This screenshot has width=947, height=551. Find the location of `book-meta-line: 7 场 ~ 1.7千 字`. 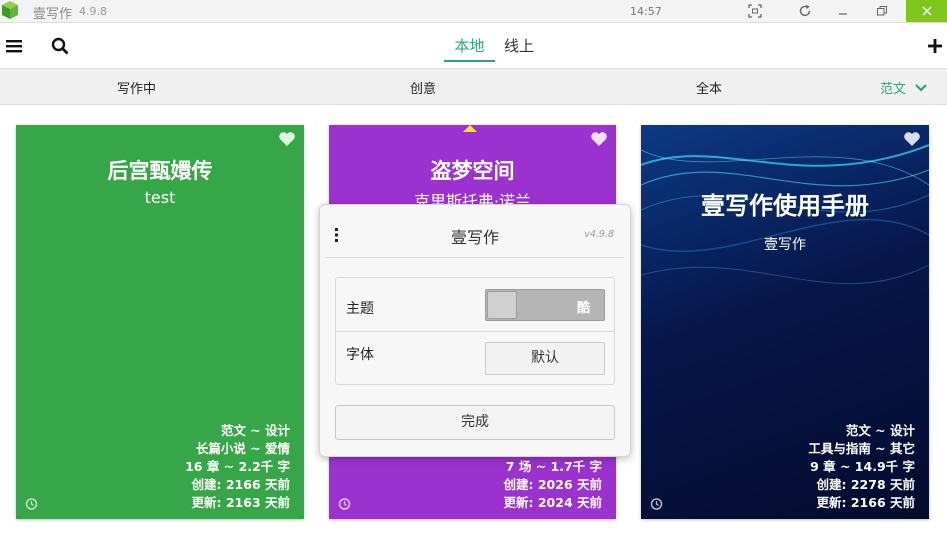

book-meta-line: 7 场 ~ 1.7千 字 is located at coordinates (553, 466).